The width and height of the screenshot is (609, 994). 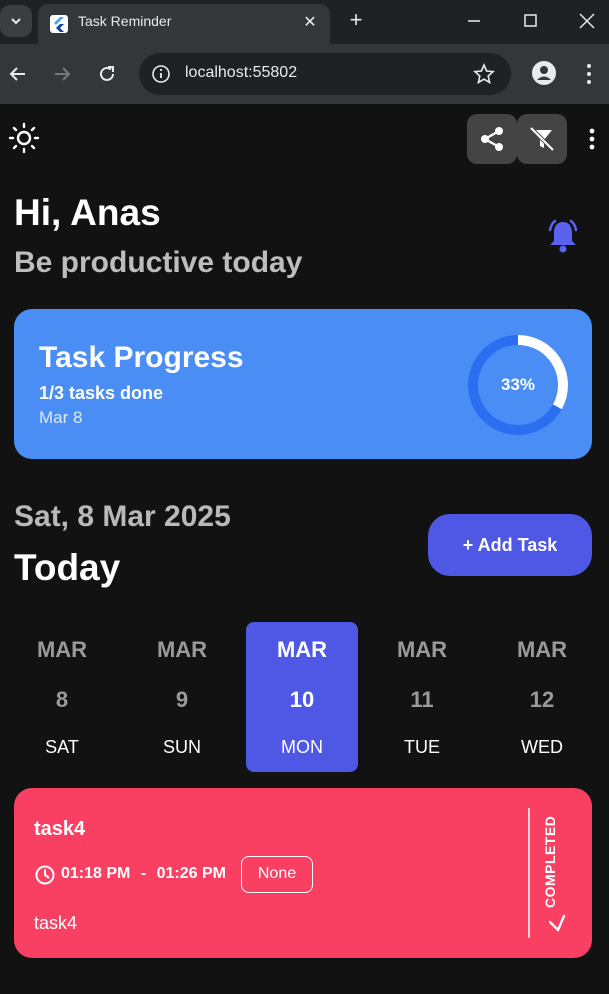 I want to click on url-text: localhost:55802, so click(x=241, y=73).